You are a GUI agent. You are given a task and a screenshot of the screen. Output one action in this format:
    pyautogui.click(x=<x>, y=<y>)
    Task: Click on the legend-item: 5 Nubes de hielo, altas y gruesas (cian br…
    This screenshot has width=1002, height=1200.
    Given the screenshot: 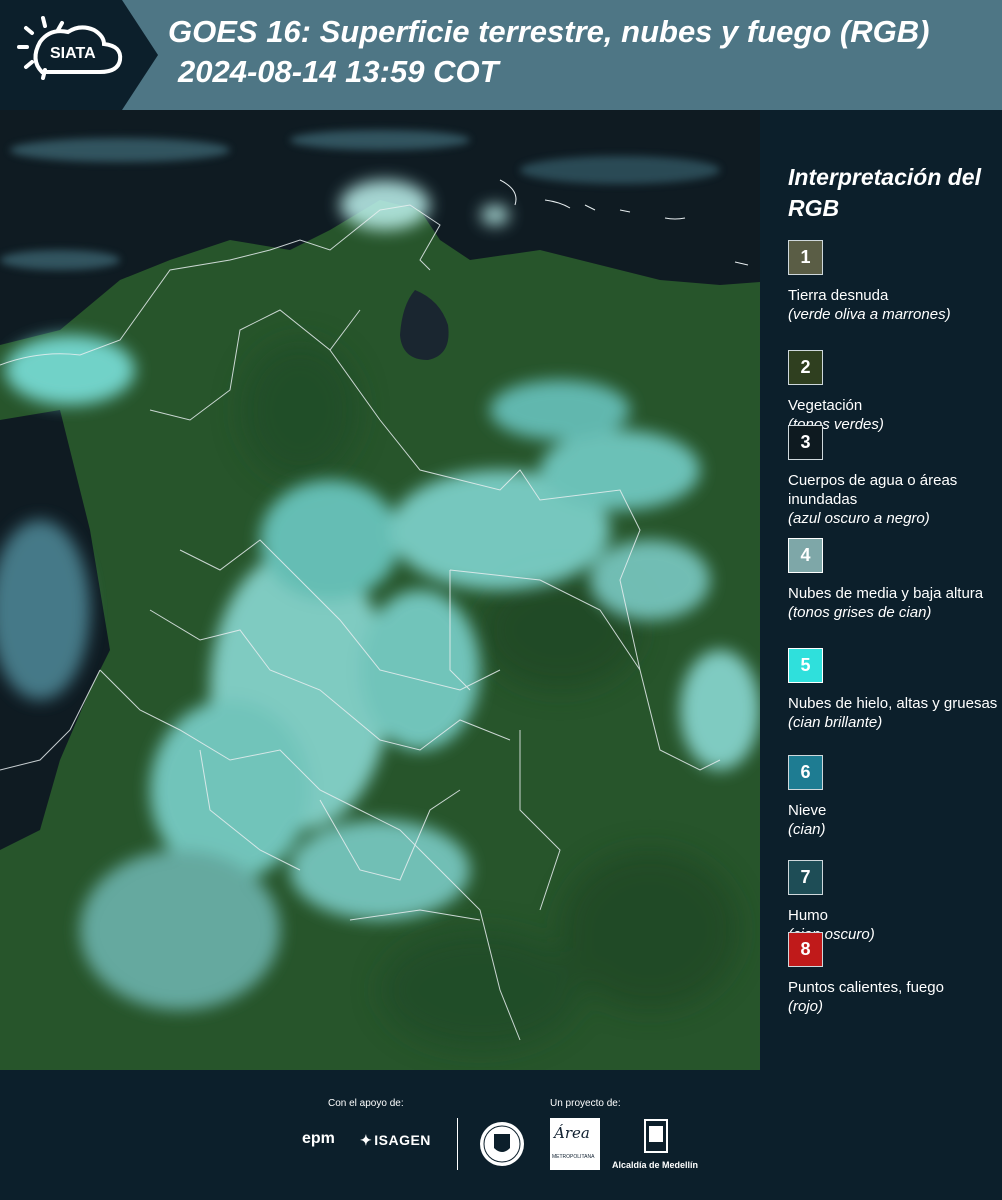 What is the action you would take?
    pyautogui.click(x=893, y=690)
    